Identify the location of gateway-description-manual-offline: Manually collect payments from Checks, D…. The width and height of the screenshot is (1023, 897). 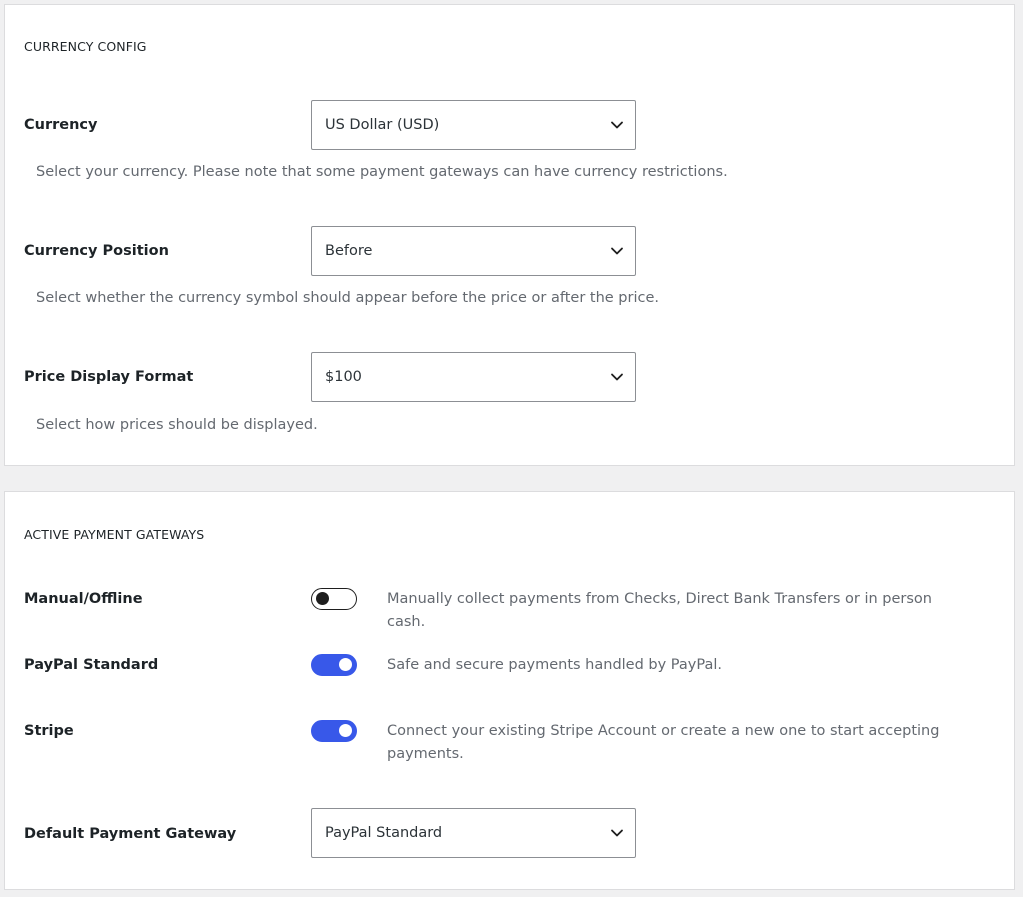
(659, 610).